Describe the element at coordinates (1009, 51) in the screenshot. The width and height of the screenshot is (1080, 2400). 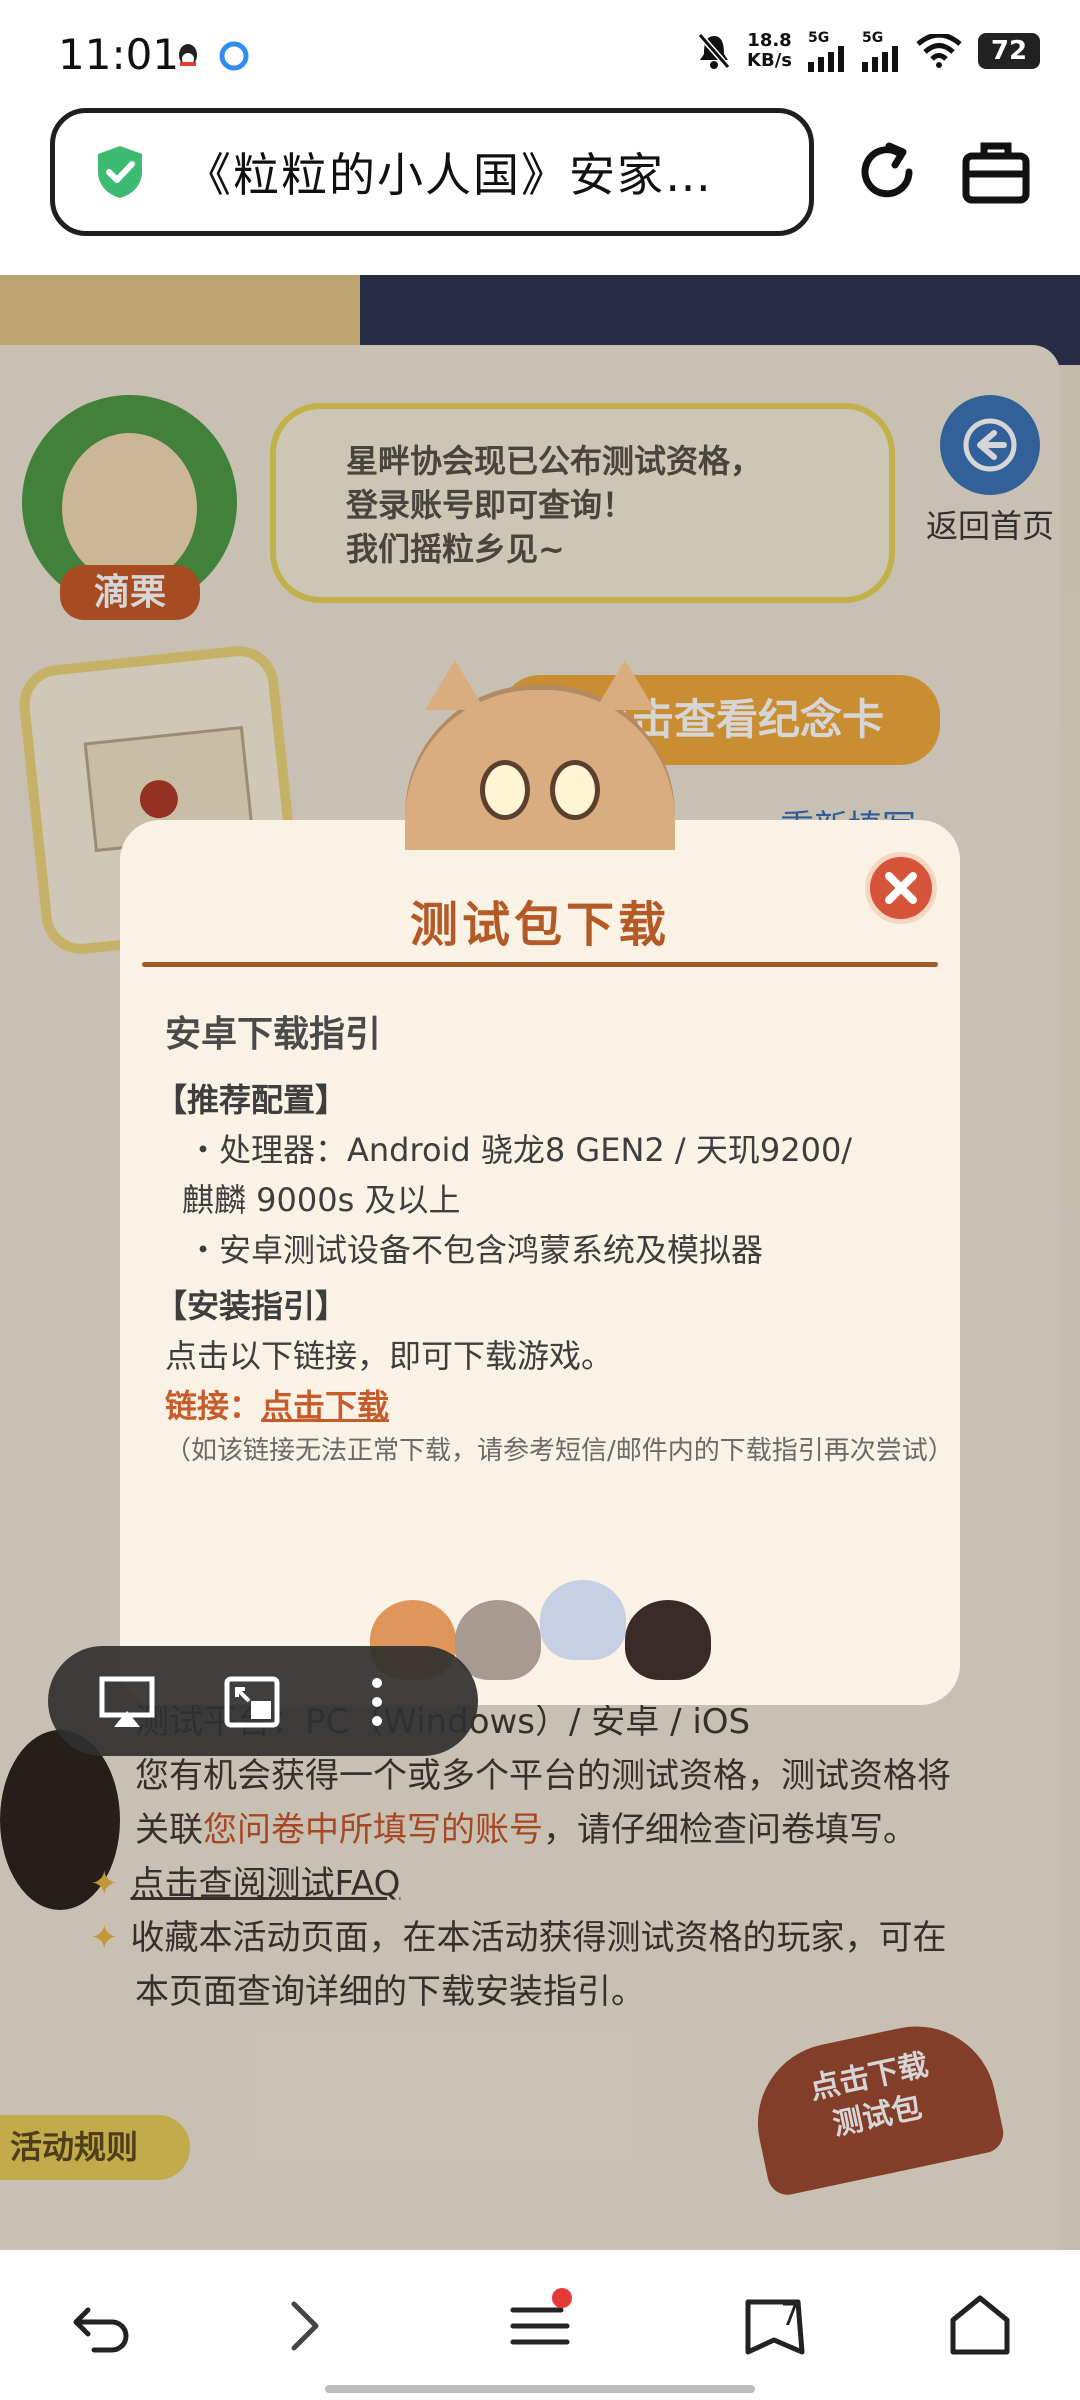
I see `battery-indicator: 72` at that location.